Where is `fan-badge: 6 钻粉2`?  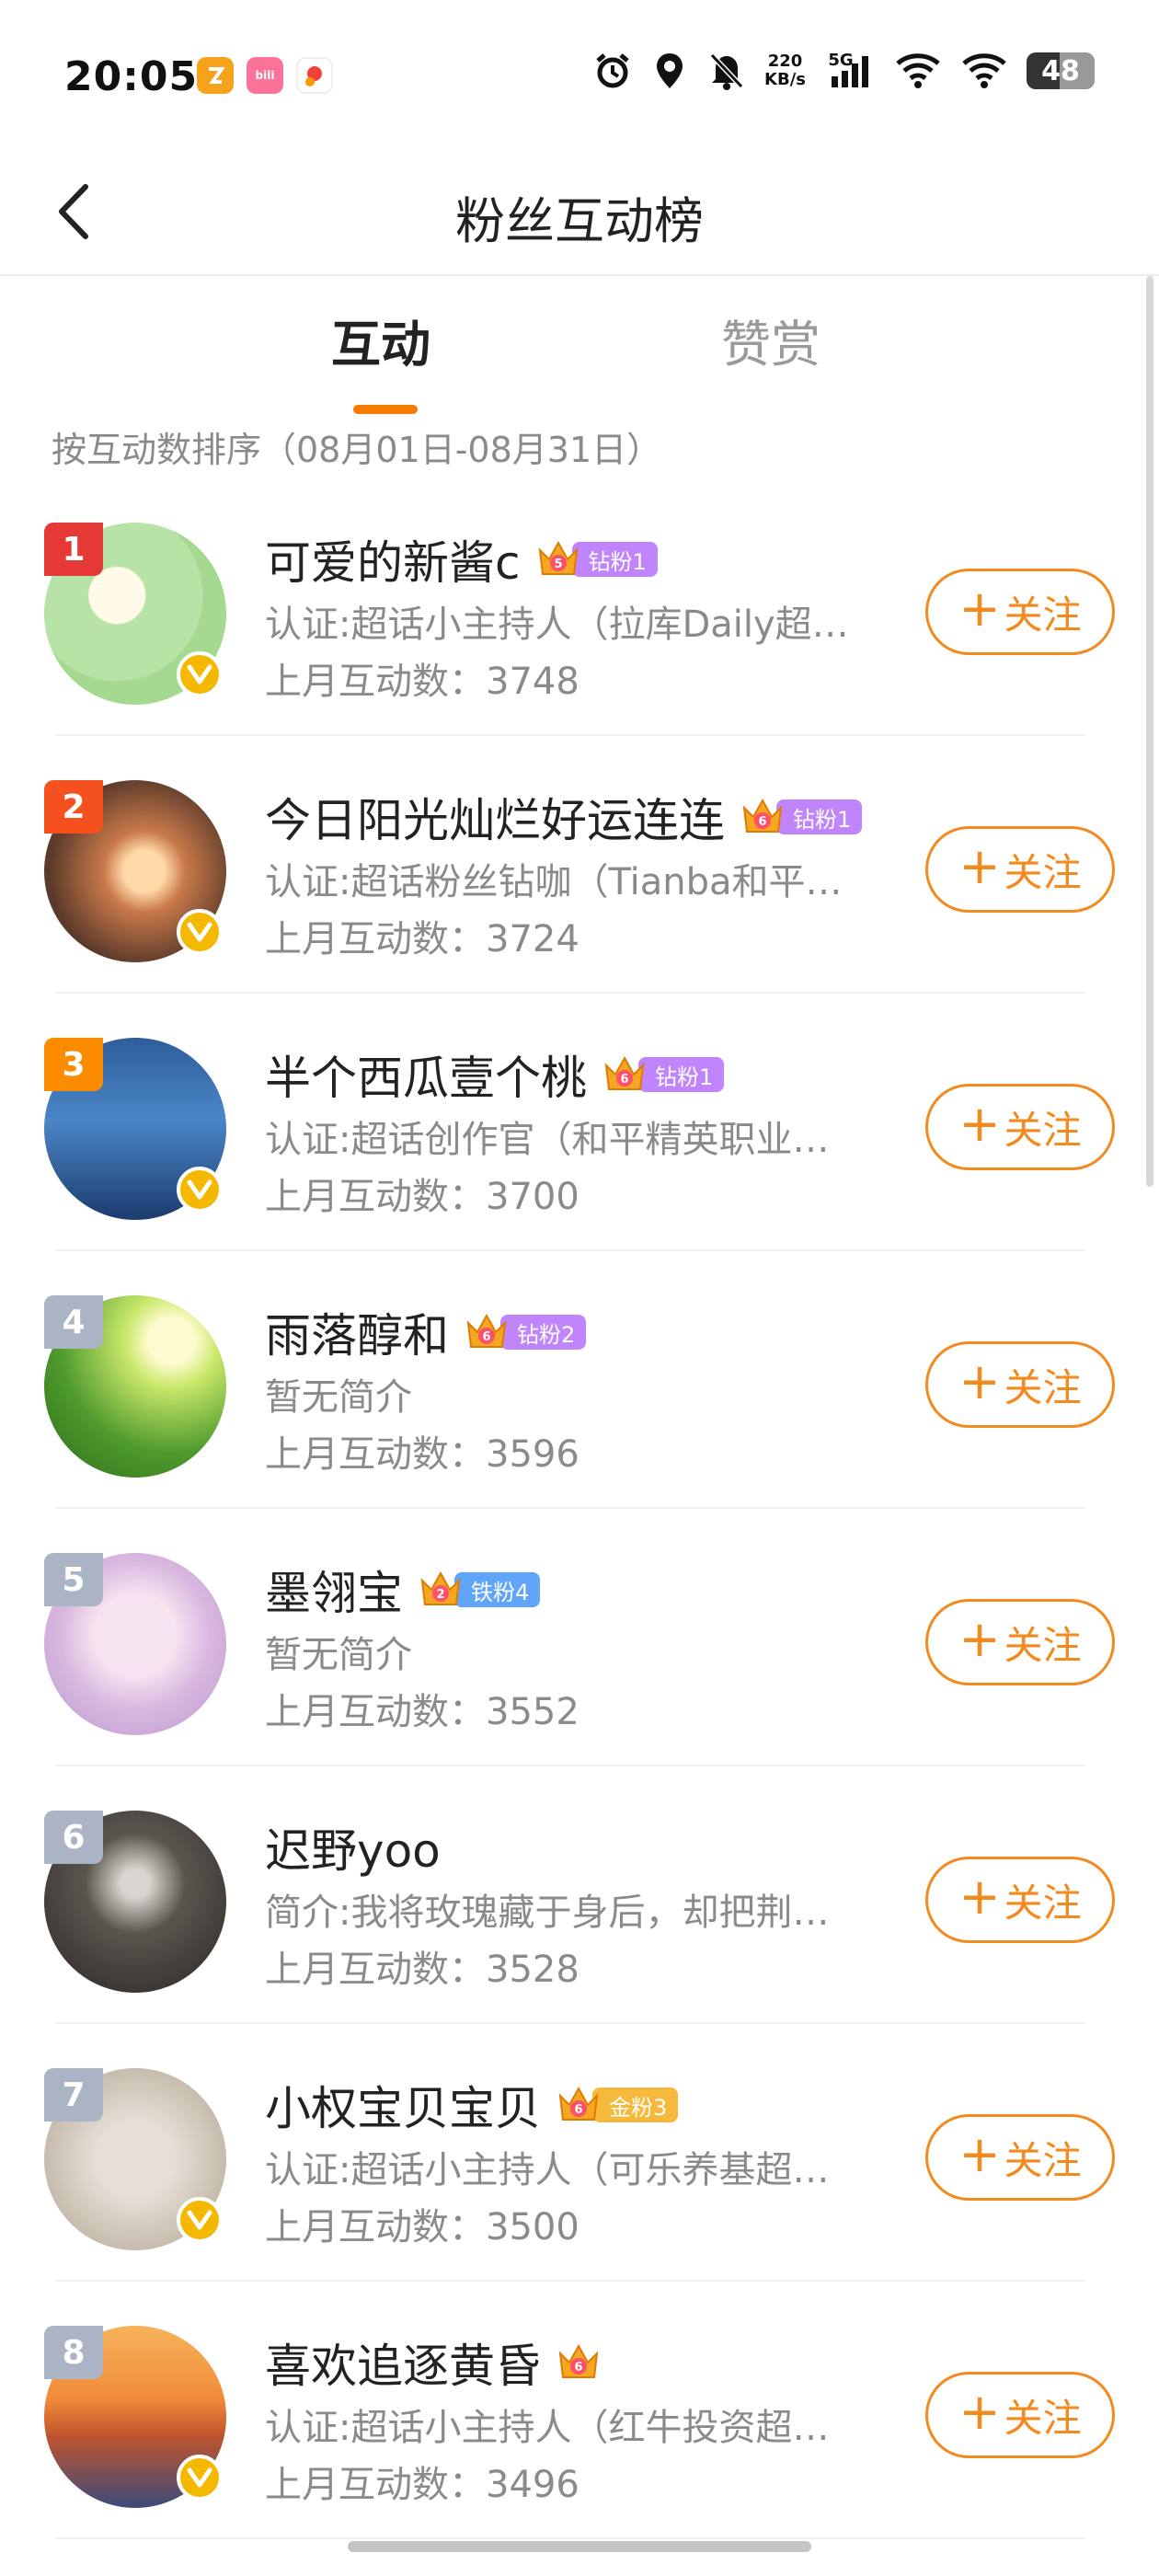 fan-badge: 6 钻粉2 is located at coordinates (525, 1332).